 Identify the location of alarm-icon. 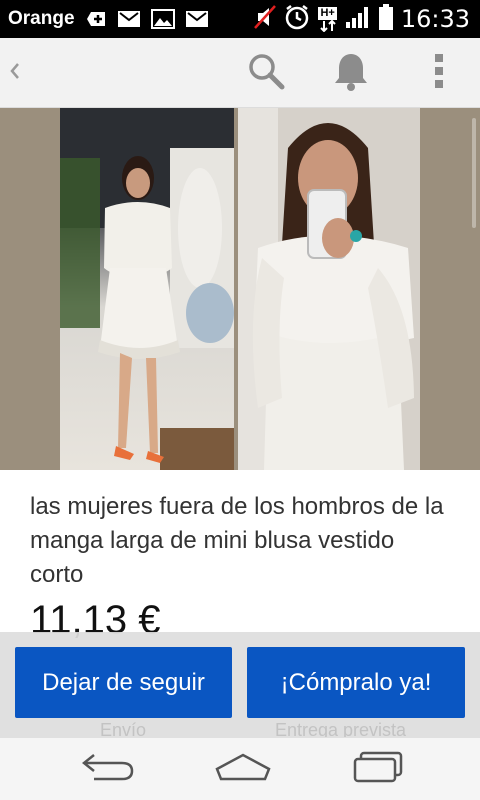
(297, 19).